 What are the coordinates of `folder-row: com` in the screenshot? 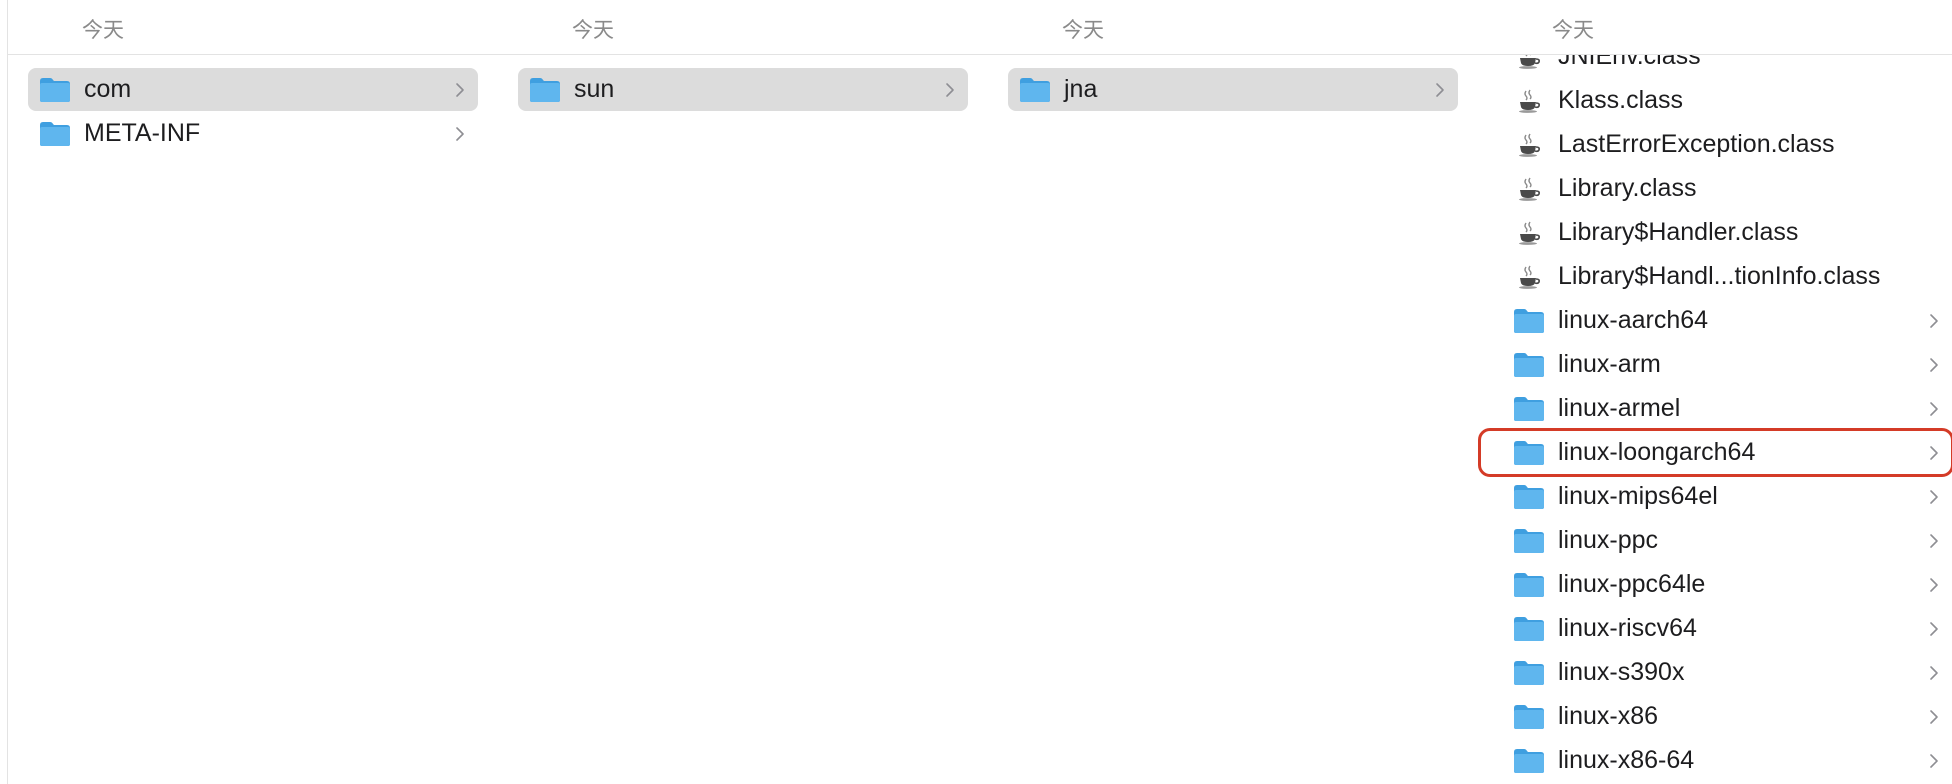 It's located at (253, 89).